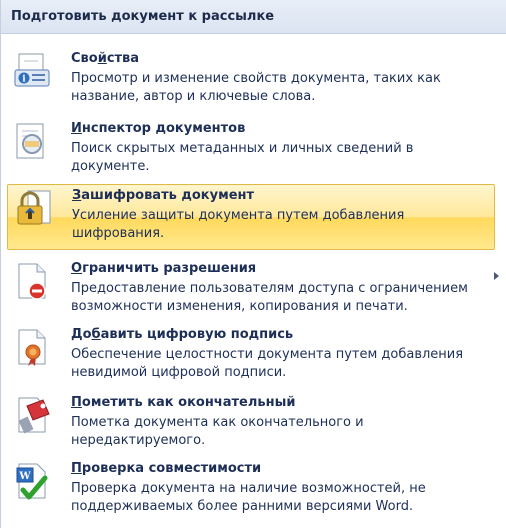 The height and width of the screenshot is (528, 506). What do you see at coordinates (32, 72) in the screenshot?
I see `document-properties-icon: i` at bounding box center [32, 72].